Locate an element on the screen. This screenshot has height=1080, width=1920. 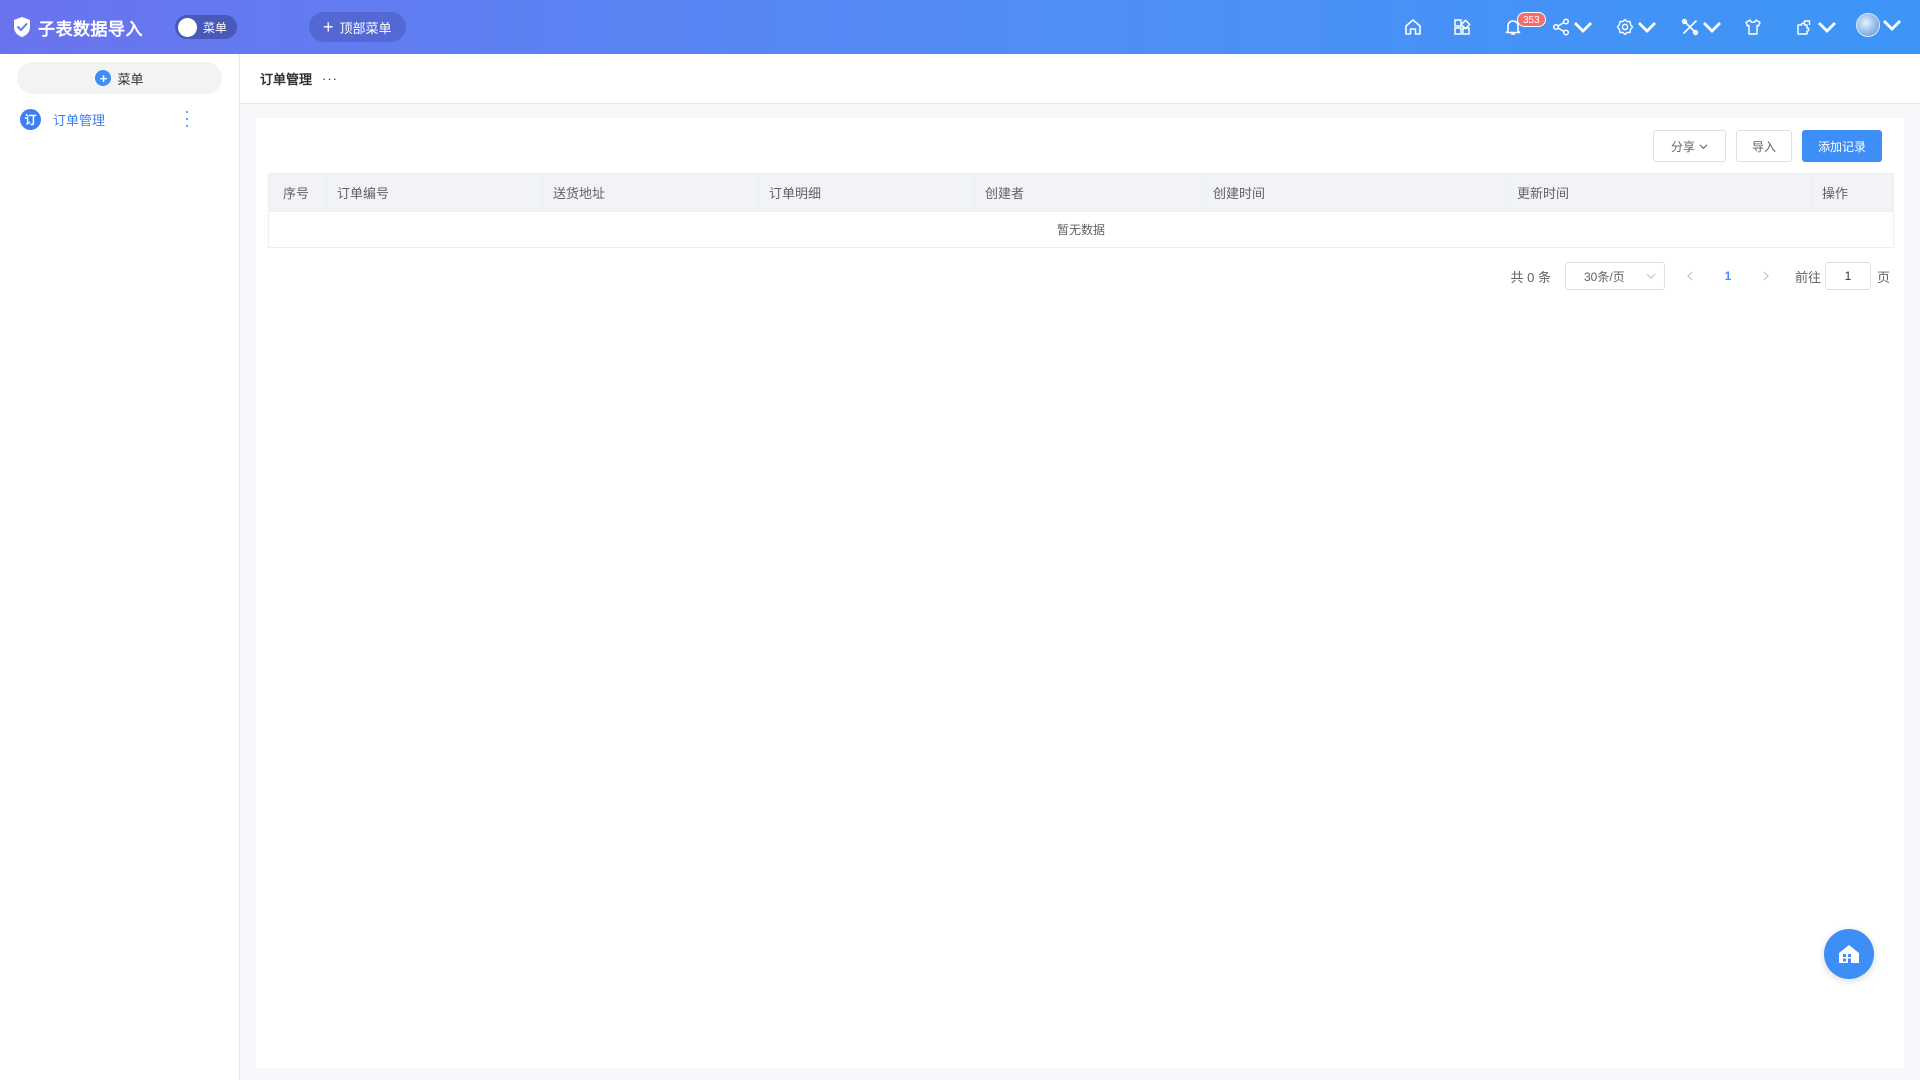
tools-icon is located at coordinates (1690, 27).